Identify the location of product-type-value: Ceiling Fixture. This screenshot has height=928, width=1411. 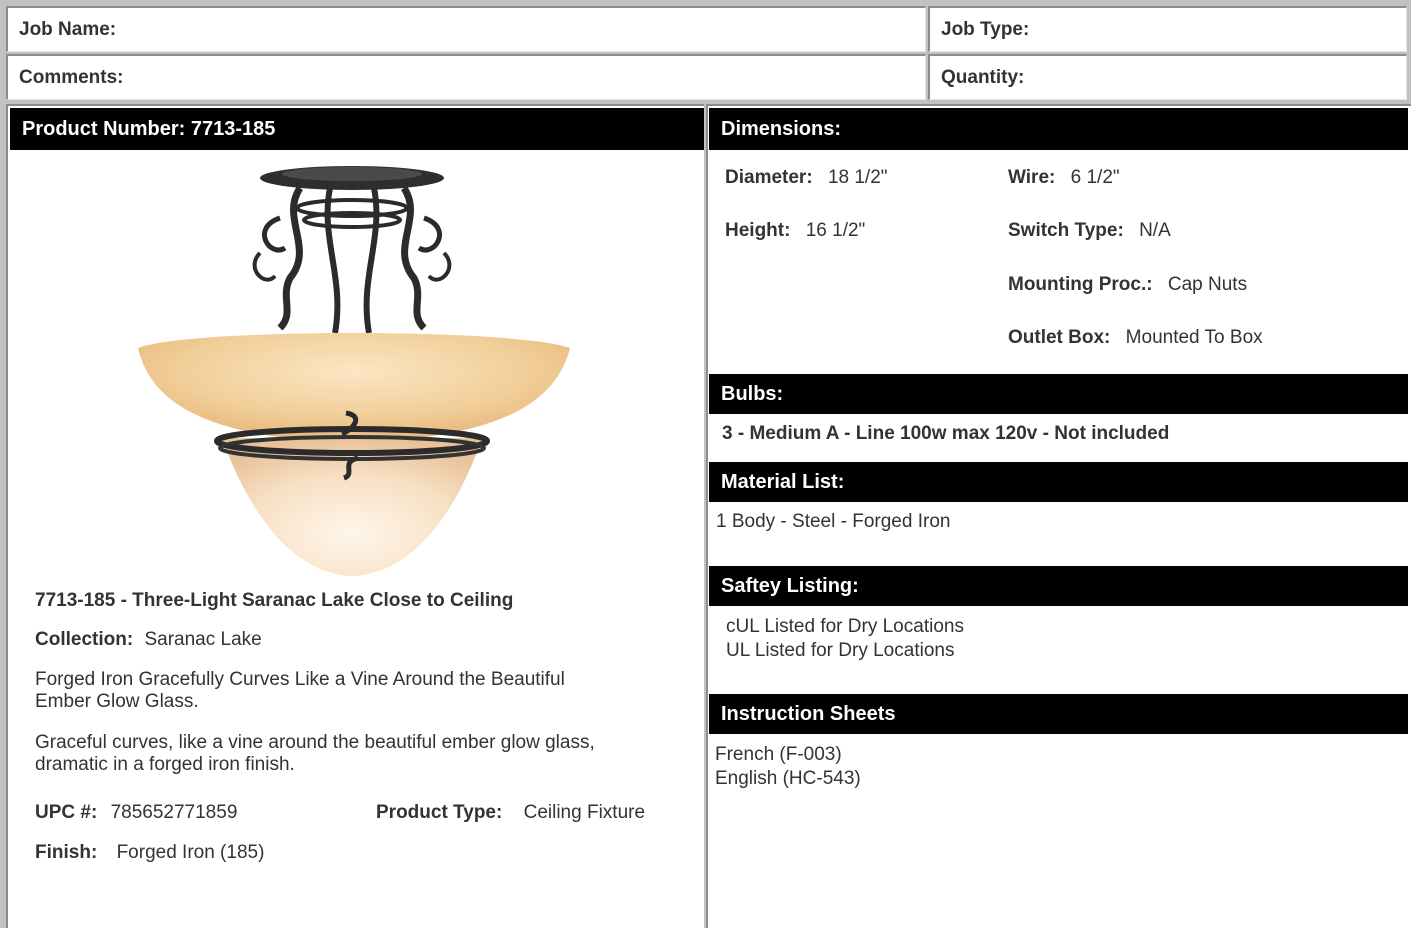
(584, 812).